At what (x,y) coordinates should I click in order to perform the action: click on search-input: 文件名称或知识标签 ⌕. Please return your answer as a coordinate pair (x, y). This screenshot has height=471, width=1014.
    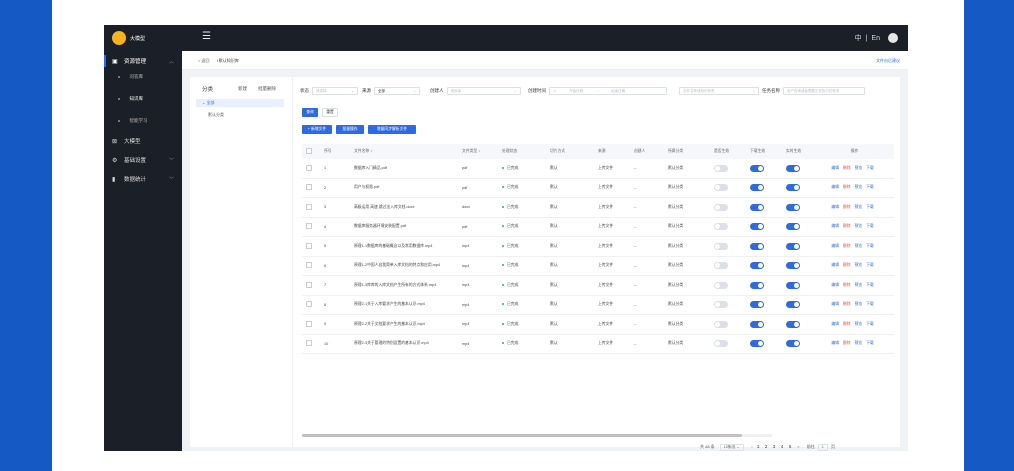
    Looking at the image, I should click on (719, 91).